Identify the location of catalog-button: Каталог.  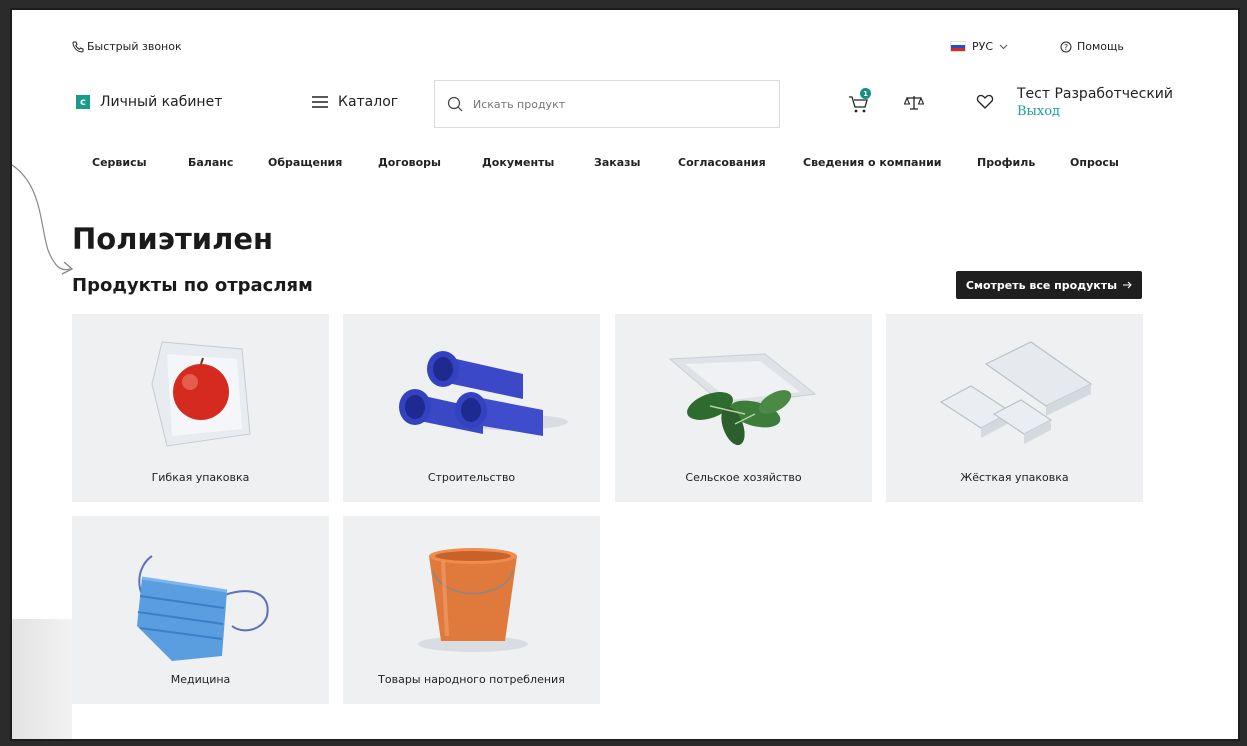
(355, 102).